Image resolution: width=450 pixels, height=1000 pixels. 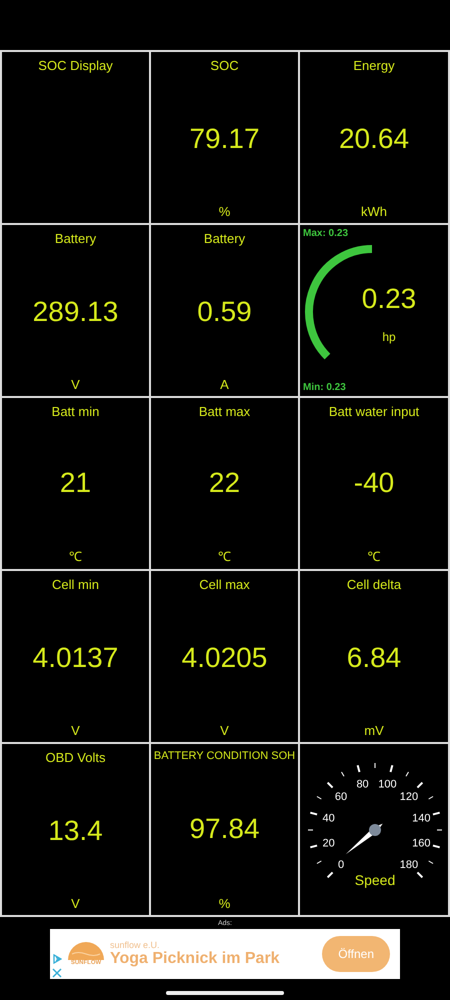 What do you see at coordinates (341, 797) in the screenshot?
I see `scale-label: 60` at bounding box center [341, 797].